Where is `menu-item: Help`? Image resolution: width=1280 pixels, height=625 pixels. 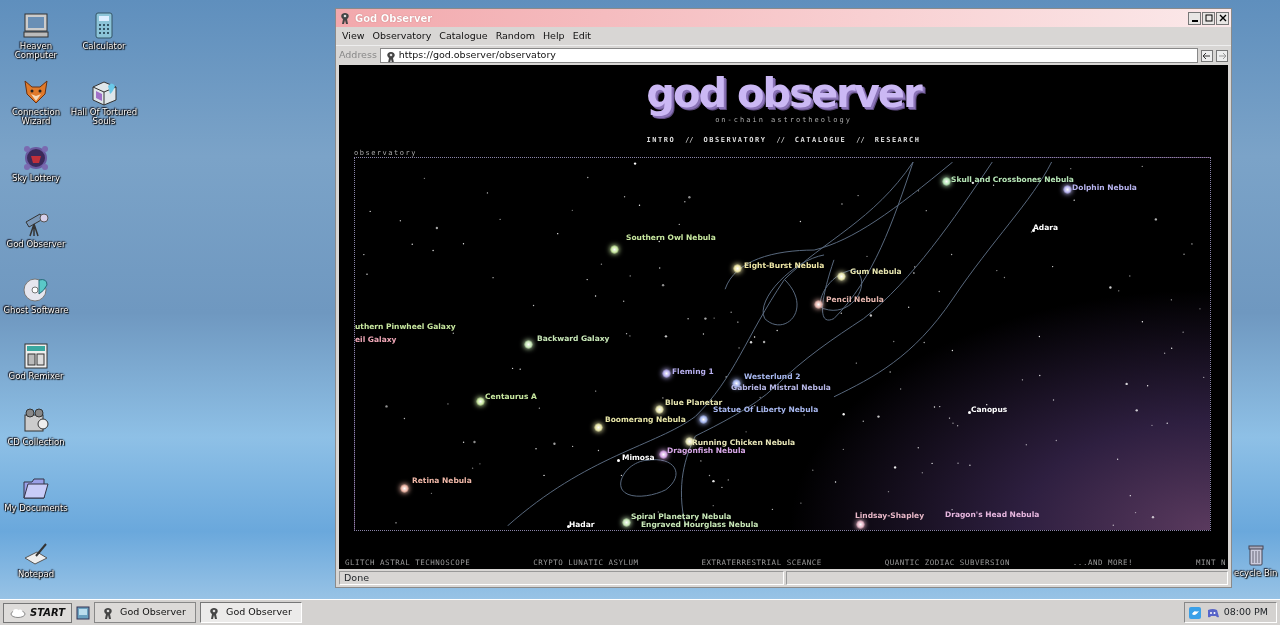
menu-item: Help is located at coordinates (553, 36).